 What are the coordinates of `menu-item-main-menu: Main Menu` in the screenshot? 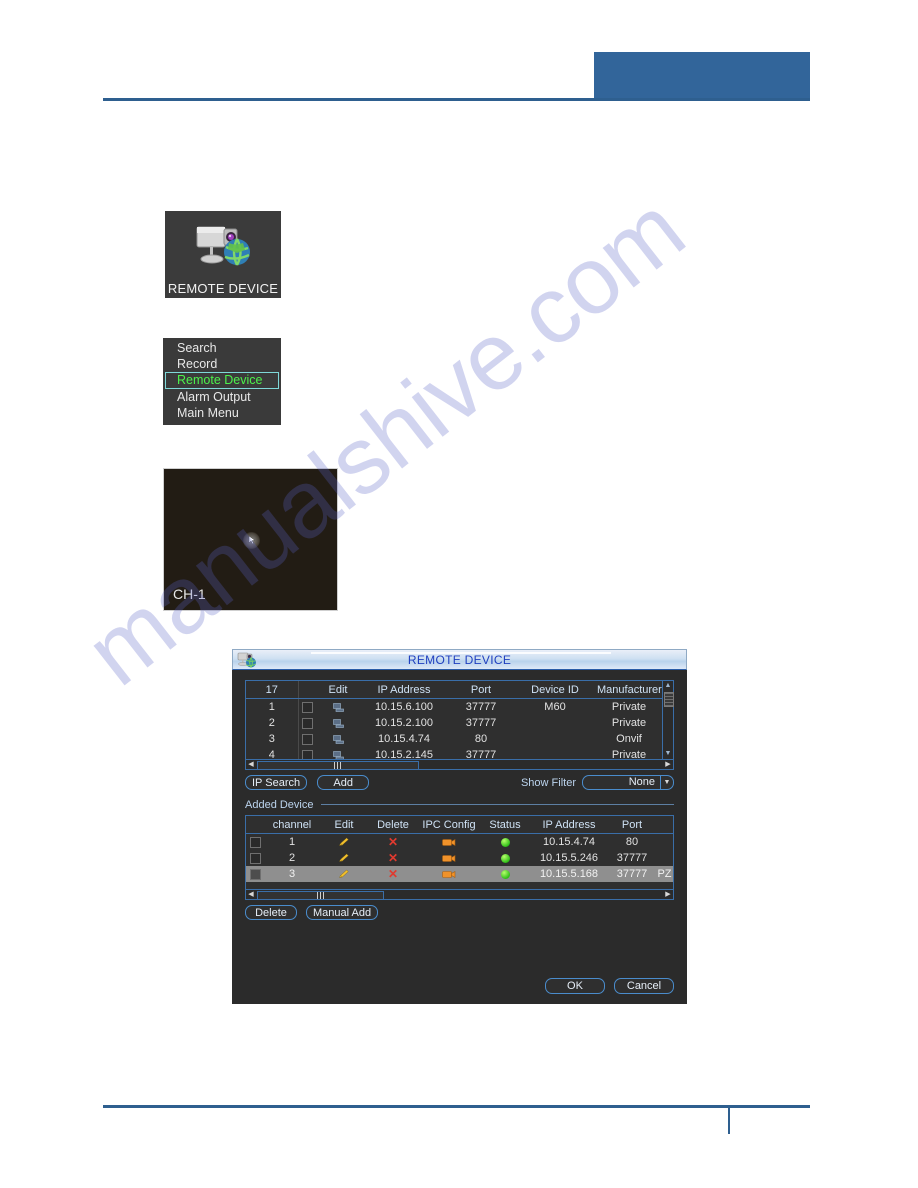 It's located at (222, 413).